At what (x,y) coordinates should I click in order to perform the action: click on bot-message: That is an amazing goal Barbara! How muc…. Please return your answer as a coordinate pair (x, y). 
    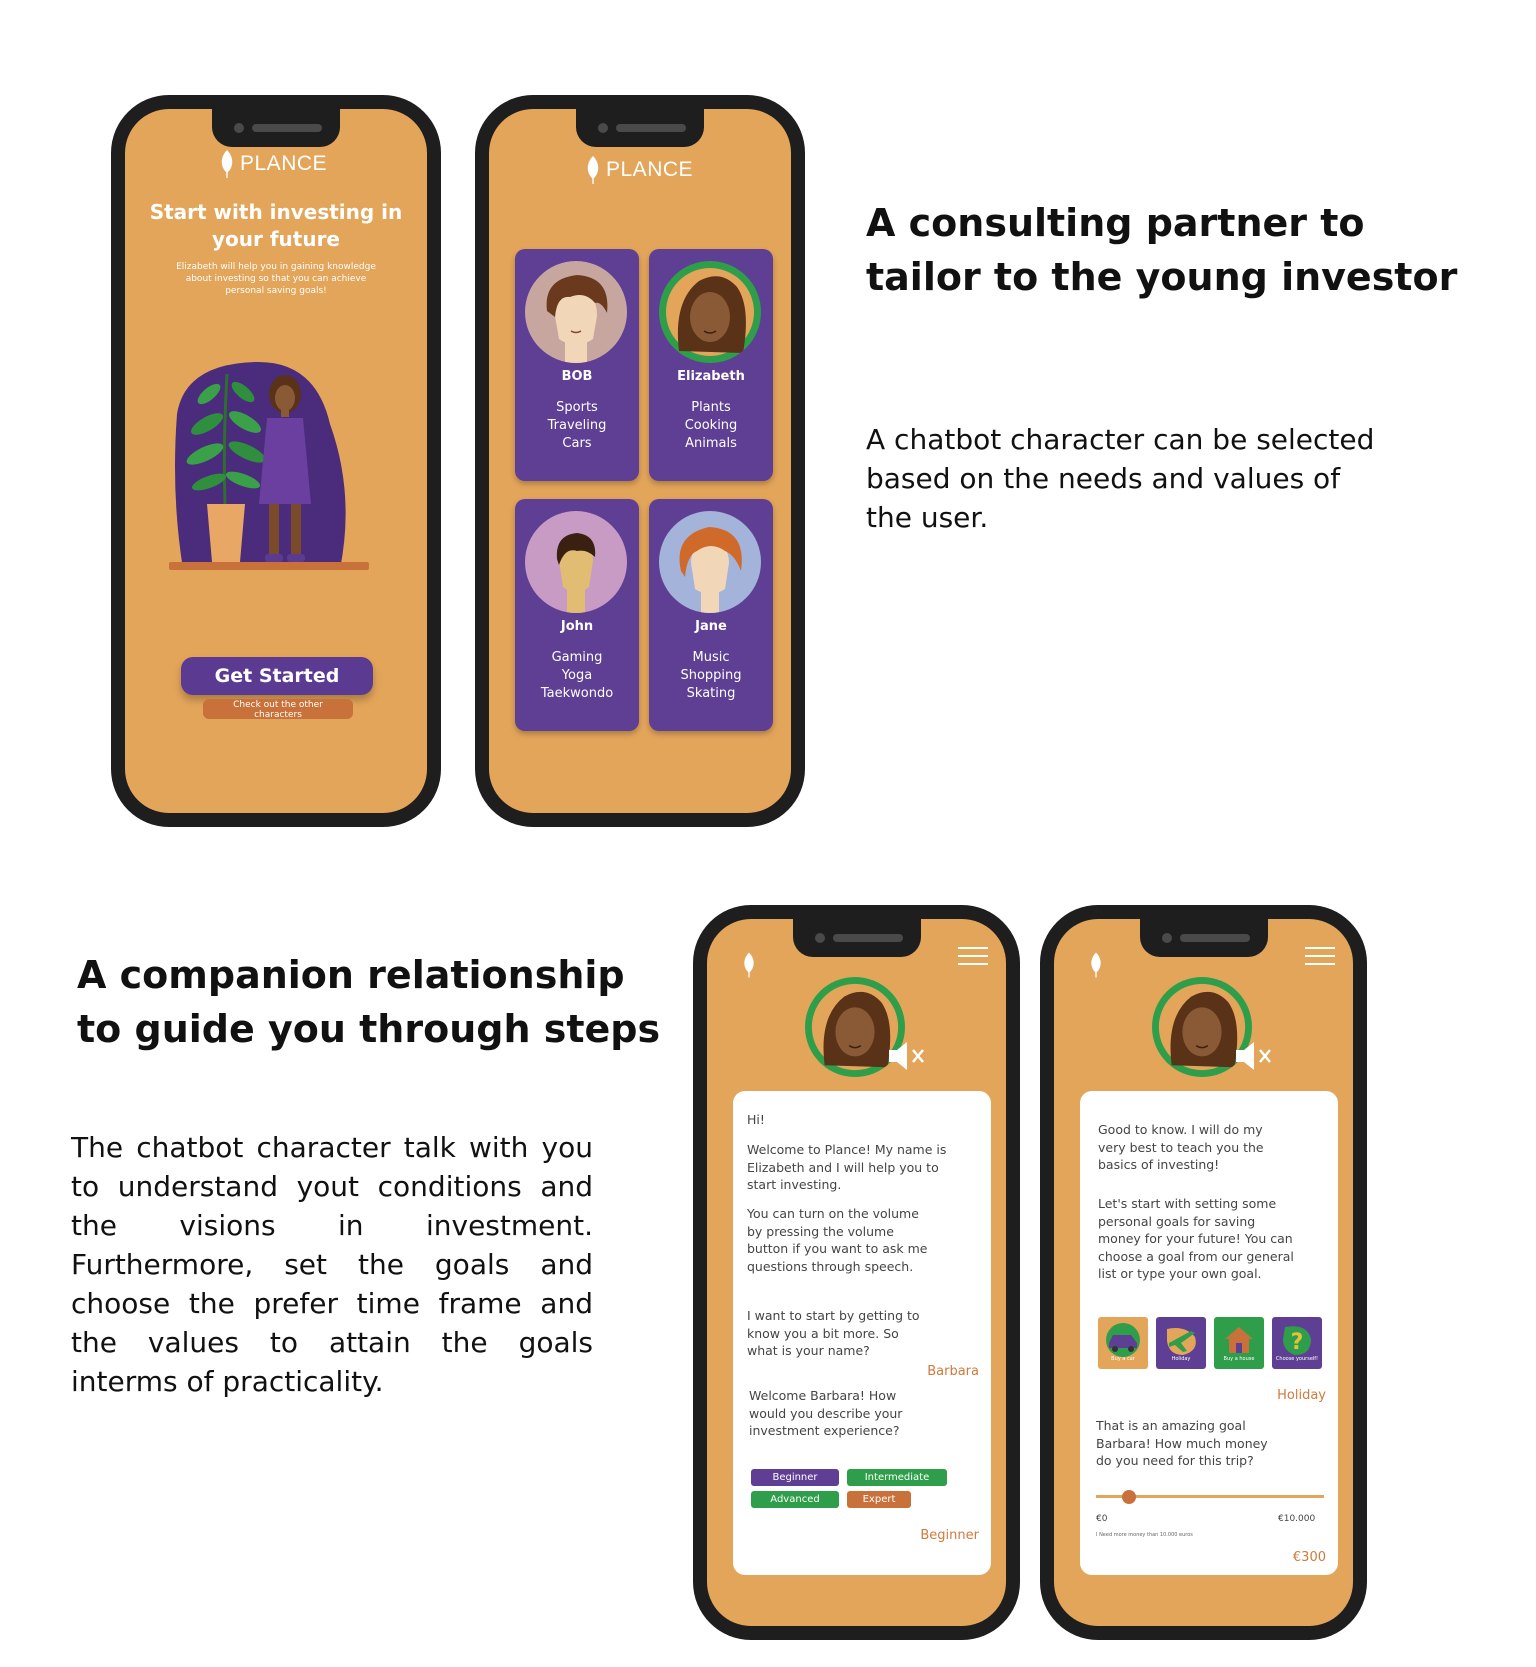
    Looking at the image, I should click on (1182, 1443).